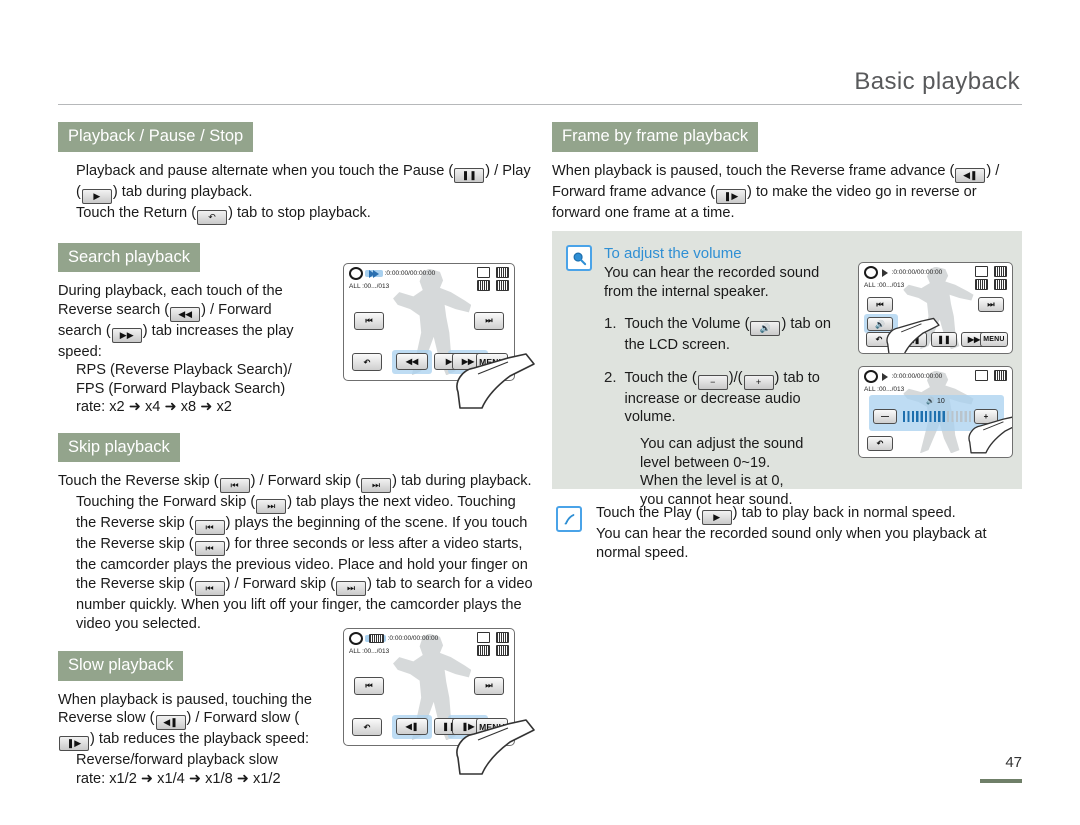  Describe the element at coordinates (154, 407) in the screenshot. I see `text-line: rate: x2 ➜ x4 ➜ x8 ➜ x2` at that location.